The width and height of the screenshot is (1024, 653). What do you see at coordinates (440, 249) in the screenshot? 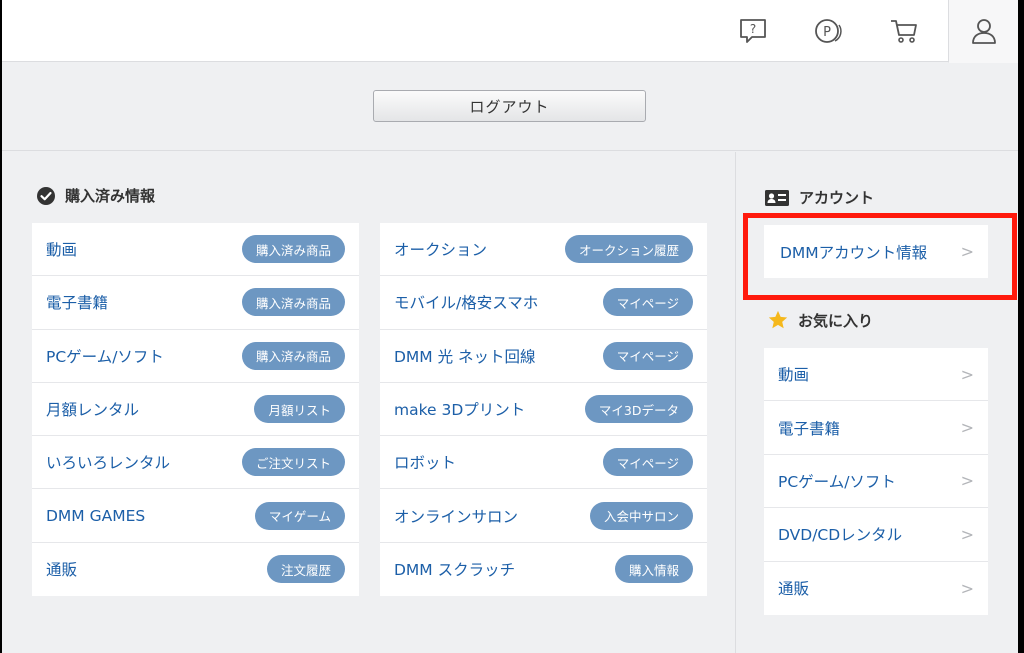
I see `purchased-row-label: オークション` at bounding box center [440, 249].